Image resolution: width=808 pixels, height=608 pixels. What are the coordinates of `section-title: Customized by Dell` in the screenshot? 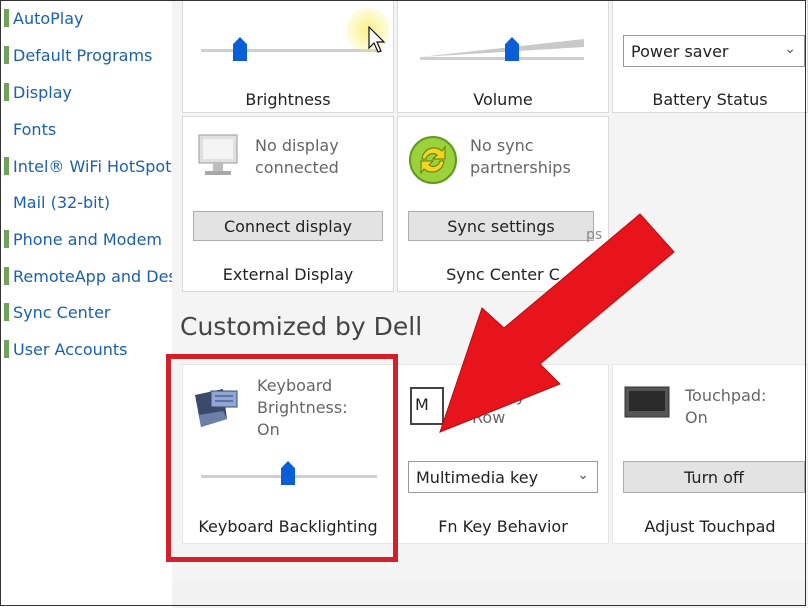 It's located at (301, 326).